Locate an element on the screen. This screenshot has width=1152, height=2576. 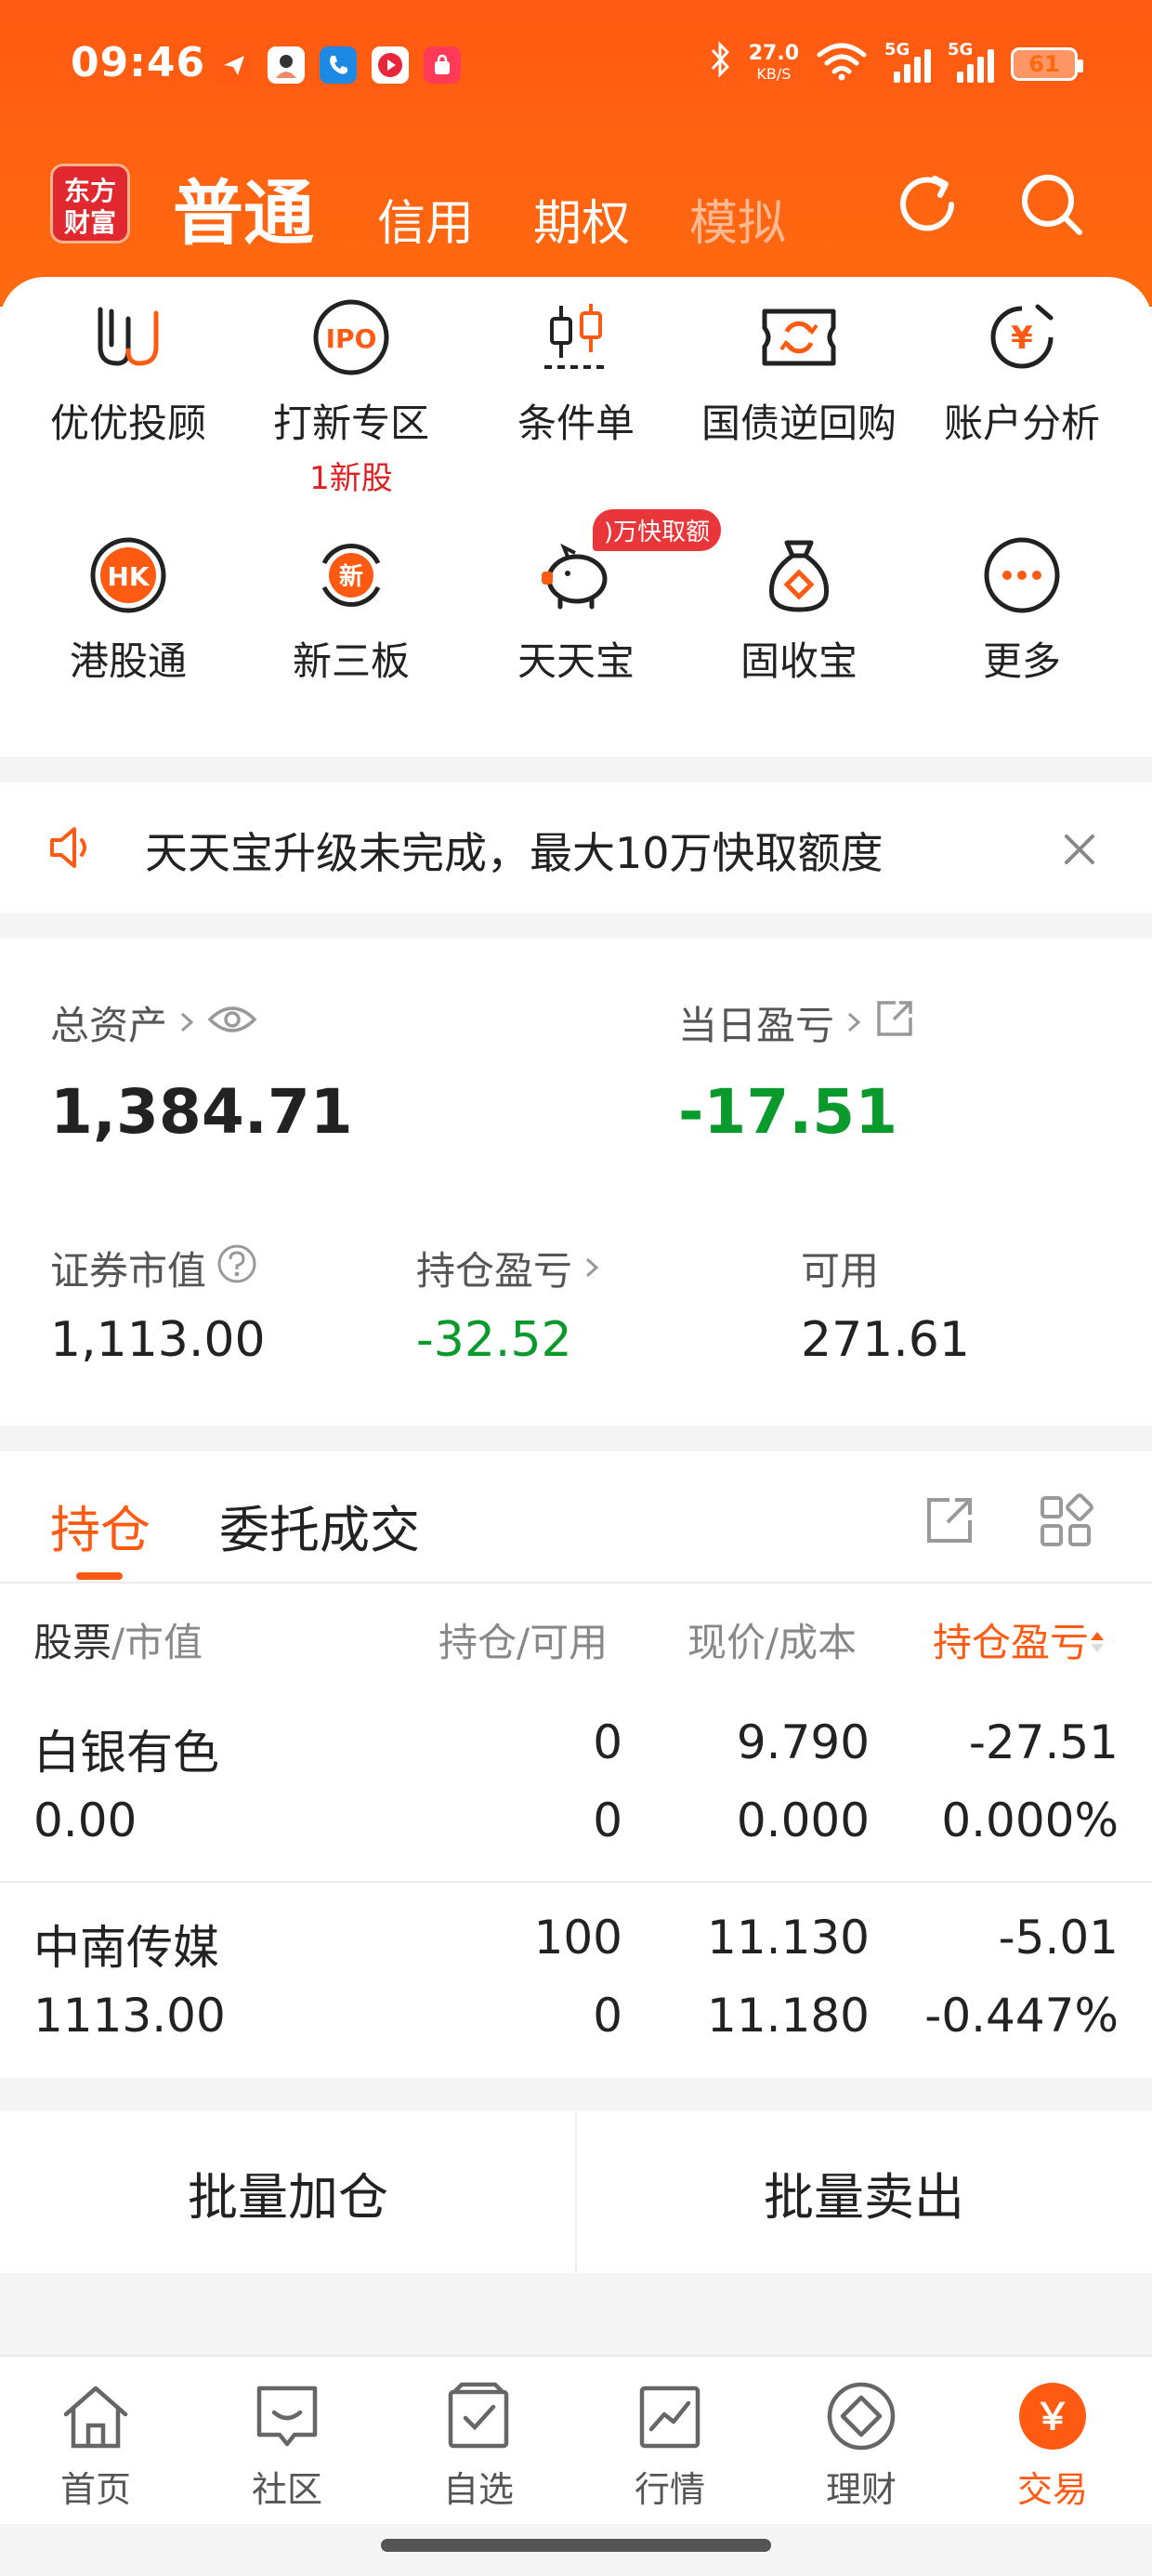
app-logo: 东方 财富 is located at coordinates (90, 203).